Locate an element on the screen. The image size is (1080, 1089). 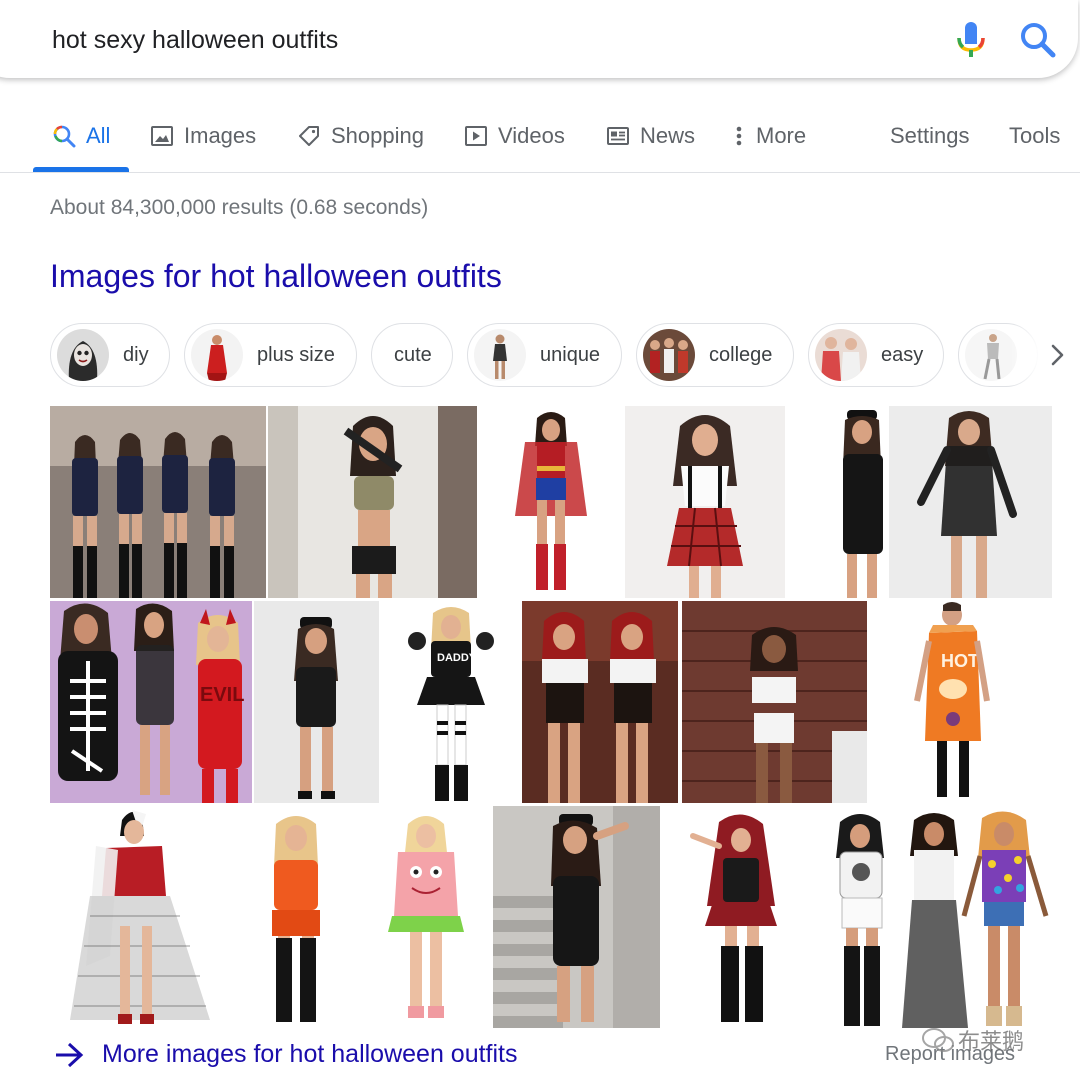
watermark: 布莱鹅 is located at coordinates (973, 1041).